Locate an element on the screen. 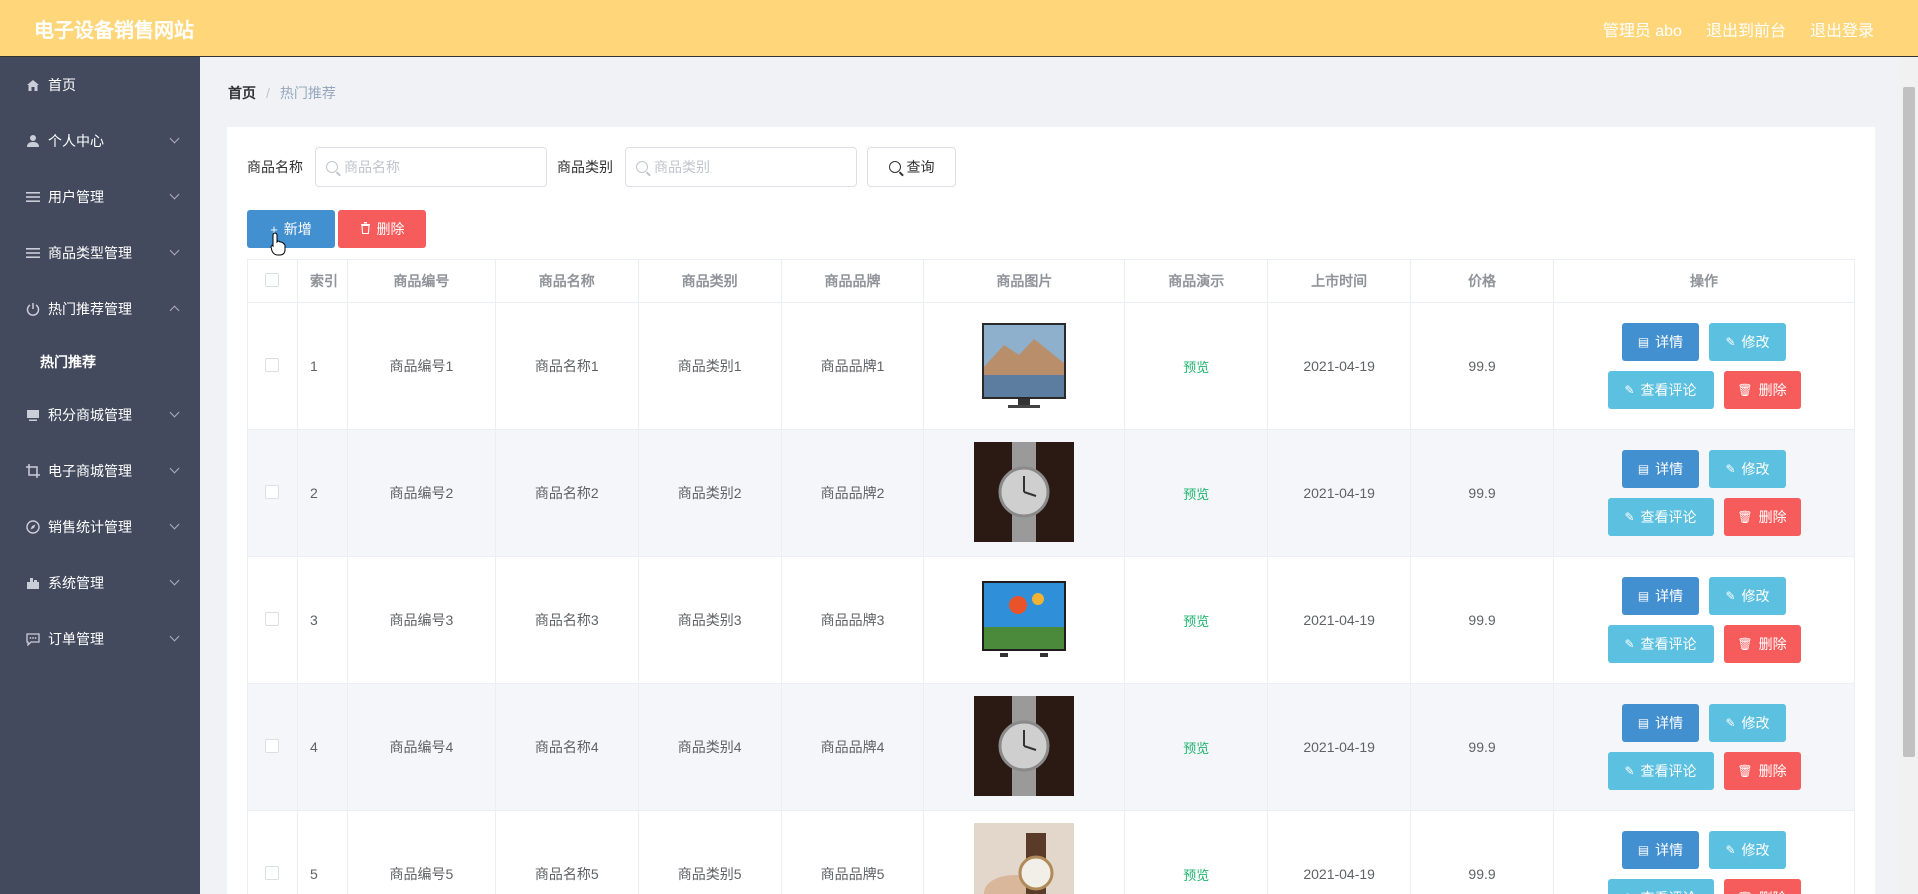  scrollbar-thumb is located at coordinates (1909, 422).